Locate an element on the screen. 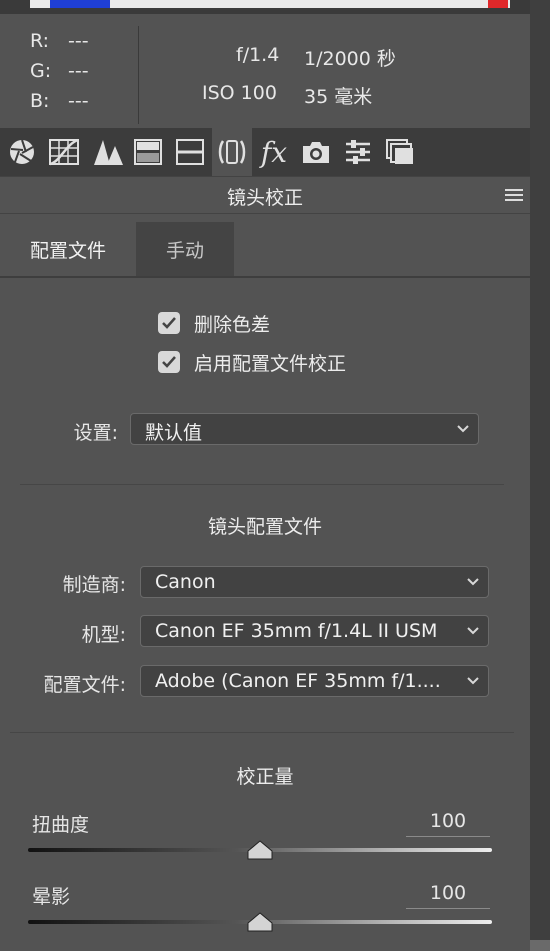  tone-curve-tab is located at coordinates (64, 152).